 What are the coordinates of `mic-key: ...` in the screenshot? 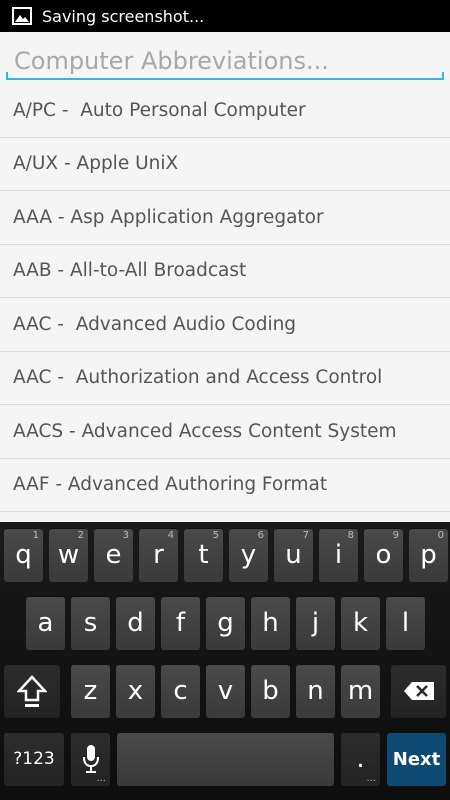 It's located at (90, 759).